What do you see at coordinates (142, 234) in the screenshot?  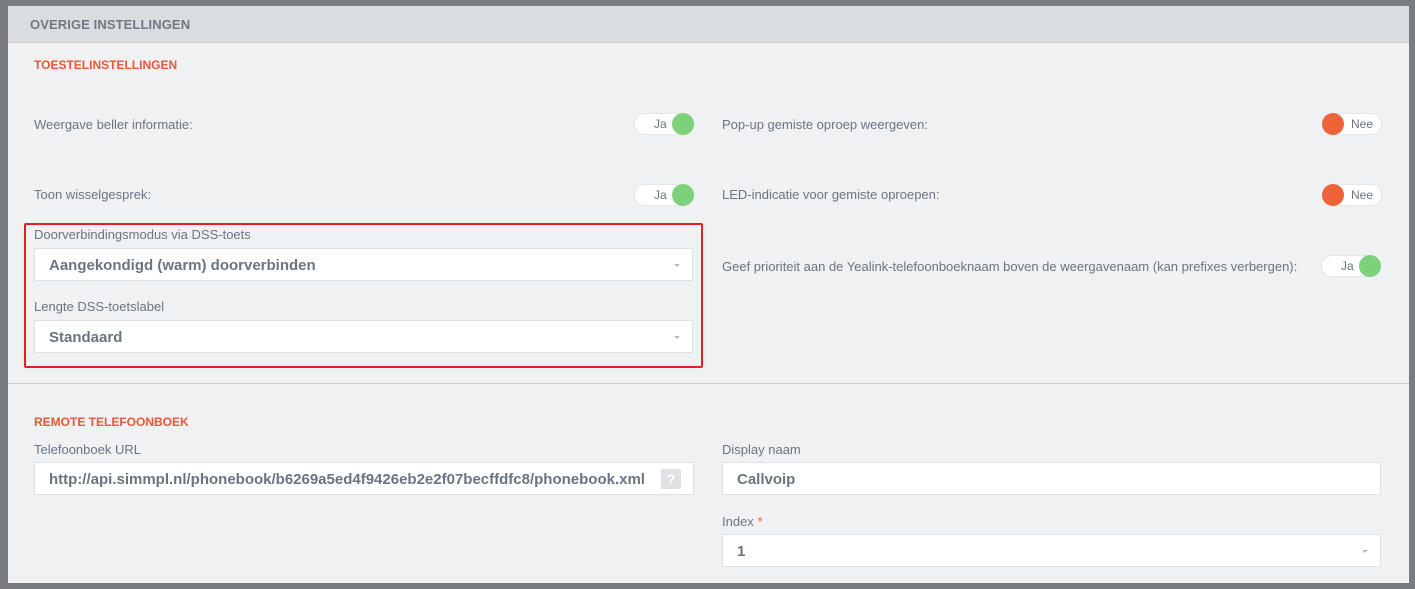 I see `dss-transfer-label: Doorverbindingsmodus via DSS-toets` at bounding box center [142, 234].